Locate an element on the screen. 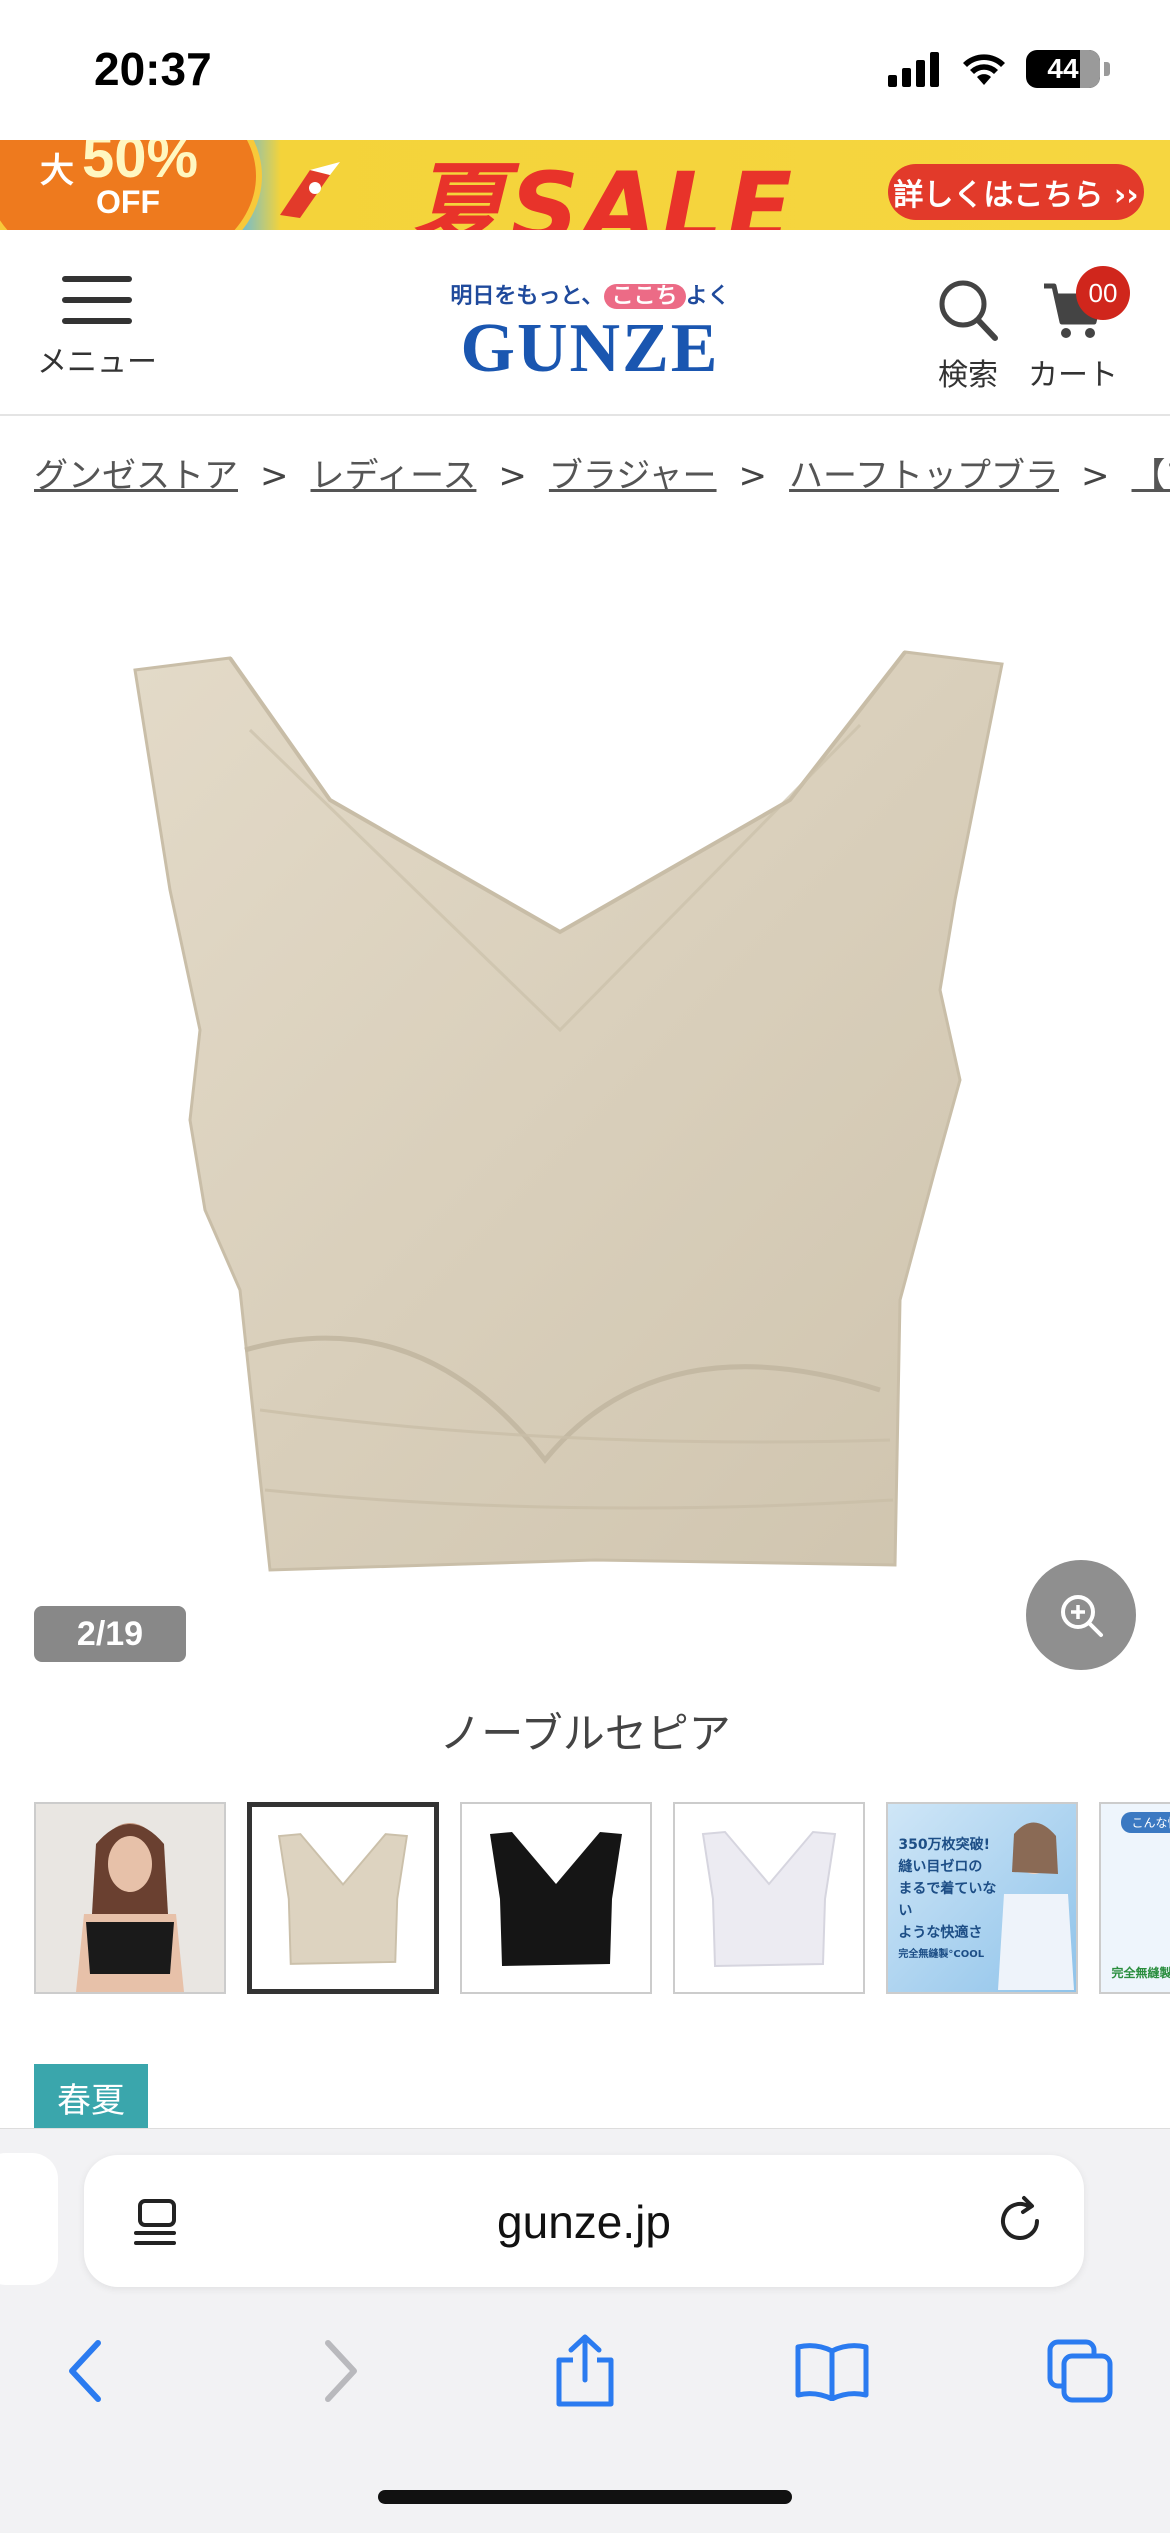 This screenshot has width=1170, height=2533. promo-line: 縫い目ゼロの is located at coordinates (940, 1867).